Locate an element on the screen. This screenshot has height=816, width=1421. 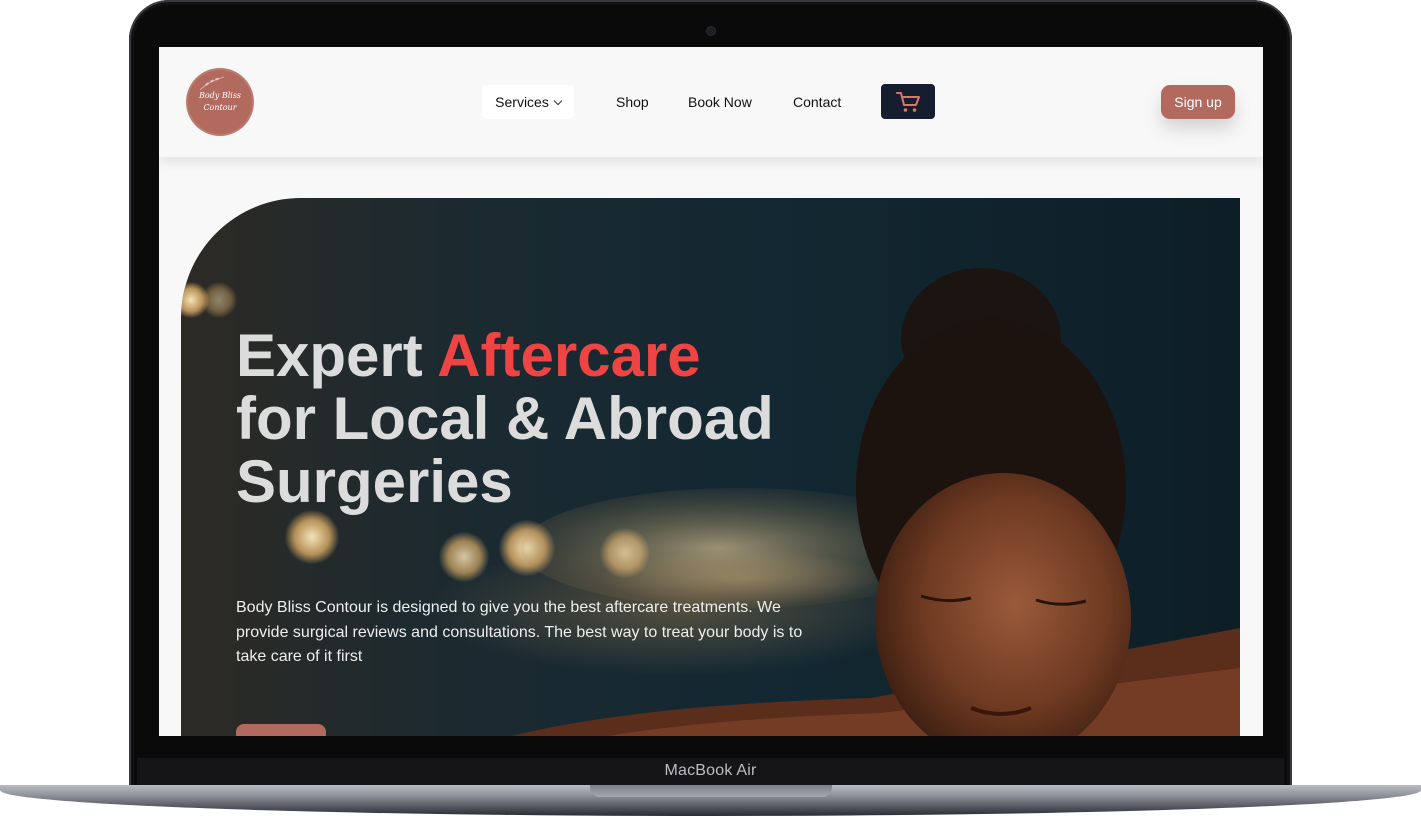
cart-button is located at coordinates (908, 101).